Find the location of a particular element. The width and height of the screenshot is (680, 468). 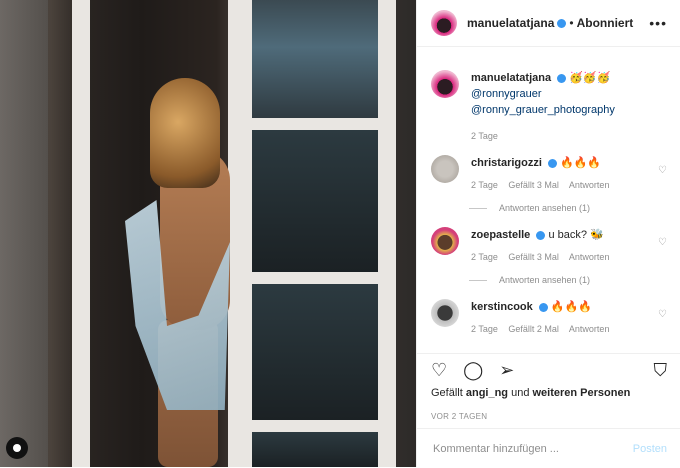

window-pane-middle is located at coordinates (315, 201).